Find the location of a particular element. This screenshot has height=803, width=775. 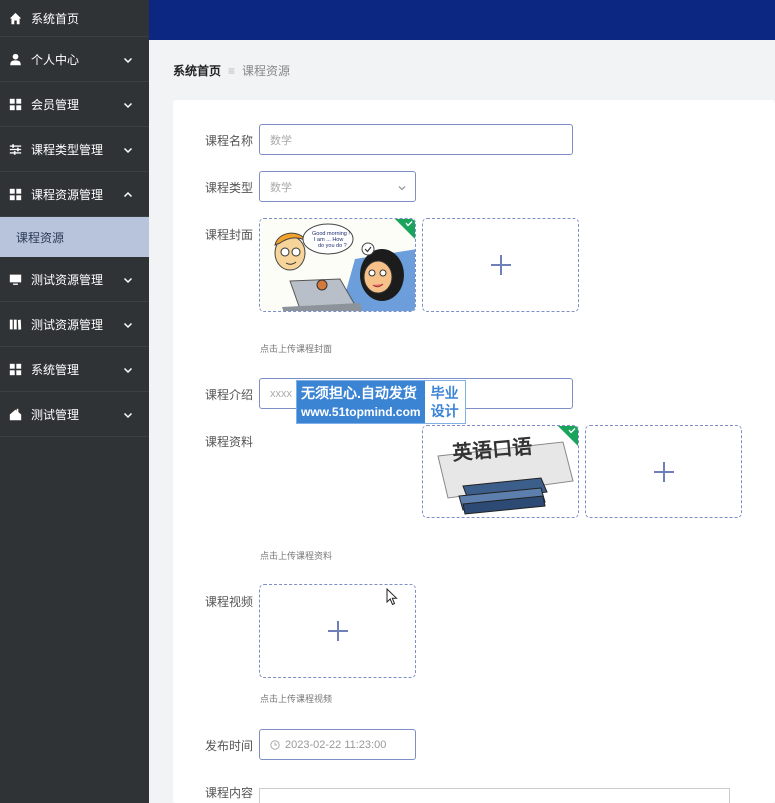

cover-upload-button is located at coordinates (500, 265).